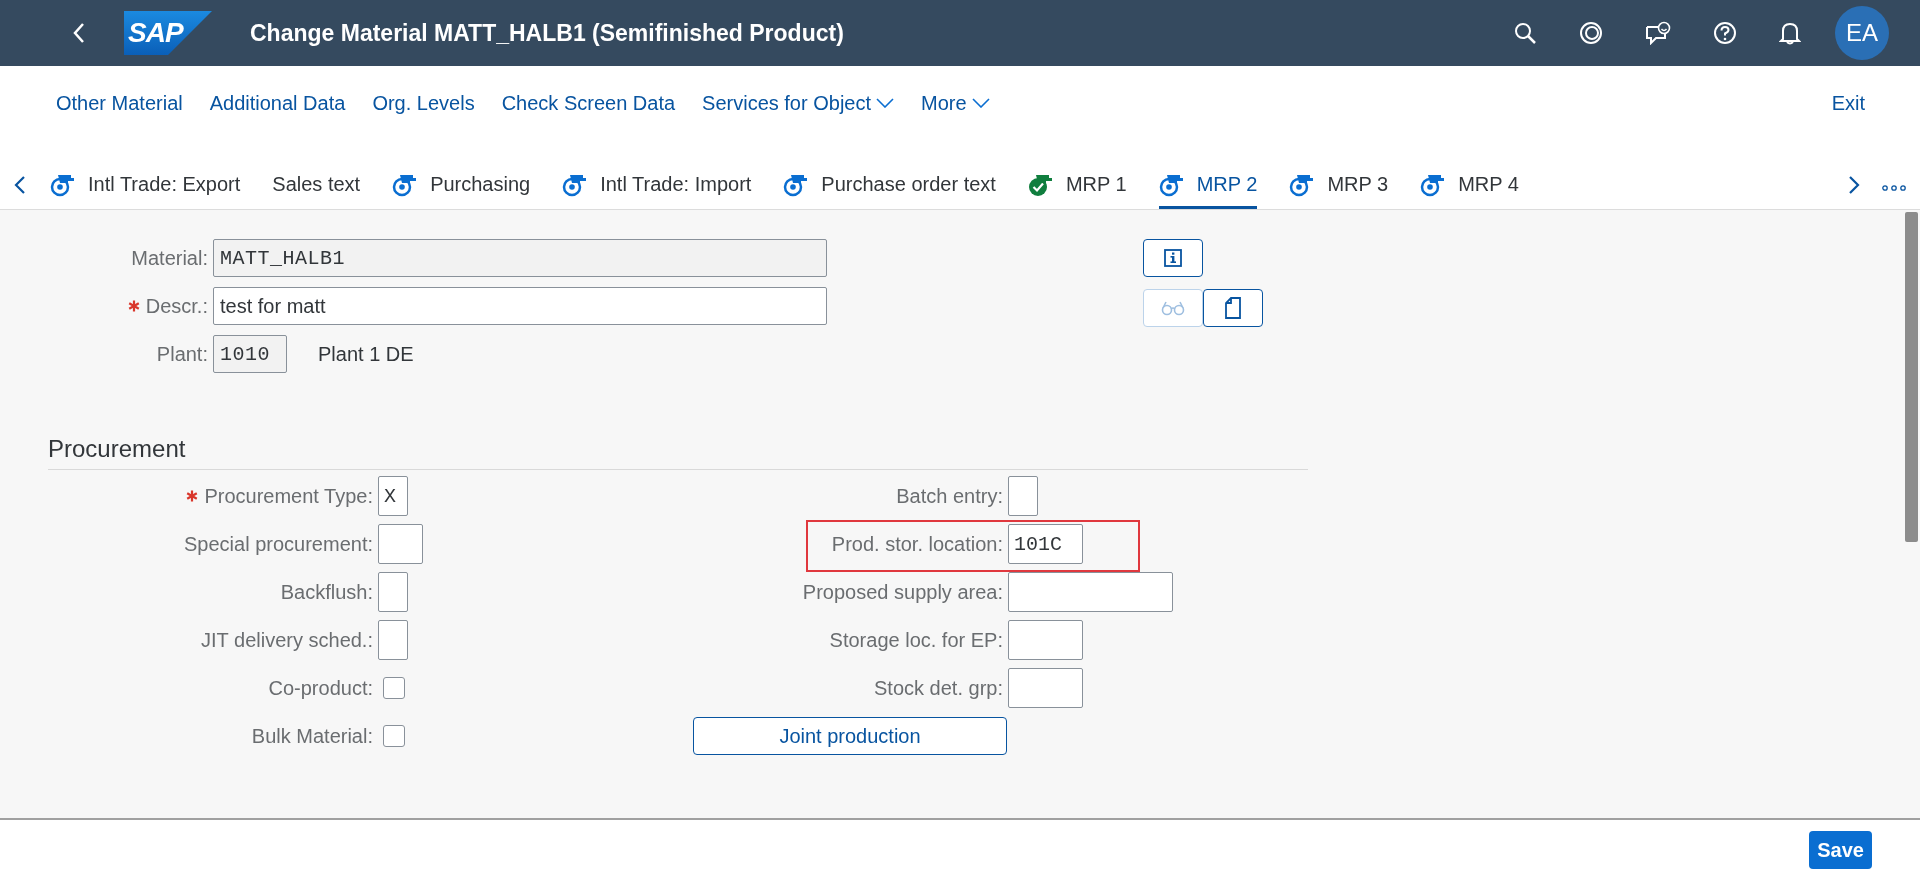  Describe the element at coordinates (520, 306) in the screenshot. I see `input-field: test for matt` at that location.